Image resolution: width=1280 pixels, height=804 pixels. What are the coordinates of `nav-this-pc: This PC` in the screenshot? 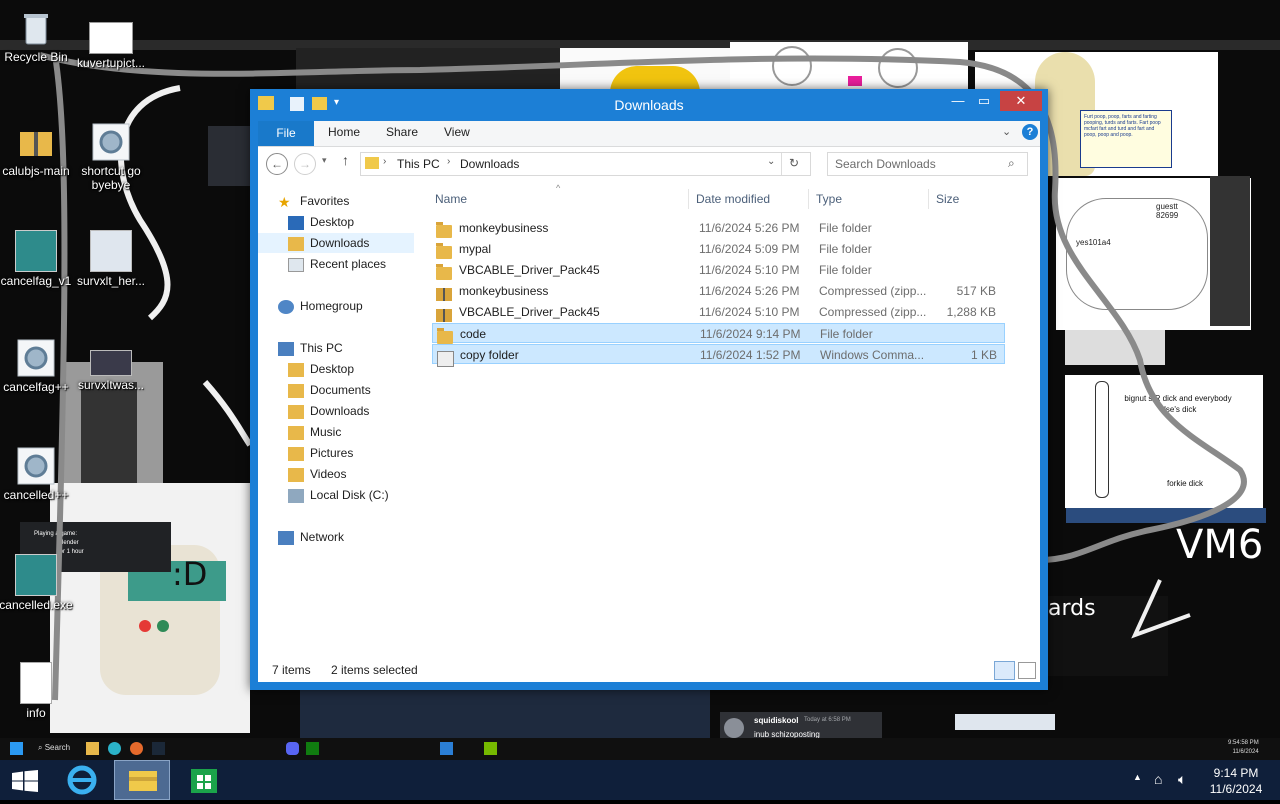 It's located at (310, 348).